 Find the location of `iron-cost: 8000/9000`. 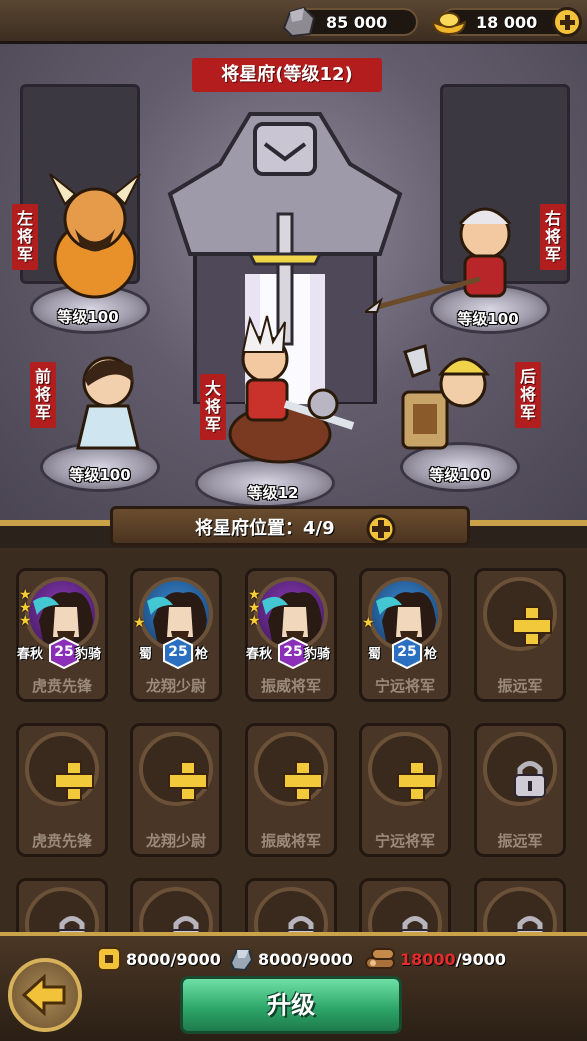

iron-cost: 8000/9000 is located at coordinates (305, 959).